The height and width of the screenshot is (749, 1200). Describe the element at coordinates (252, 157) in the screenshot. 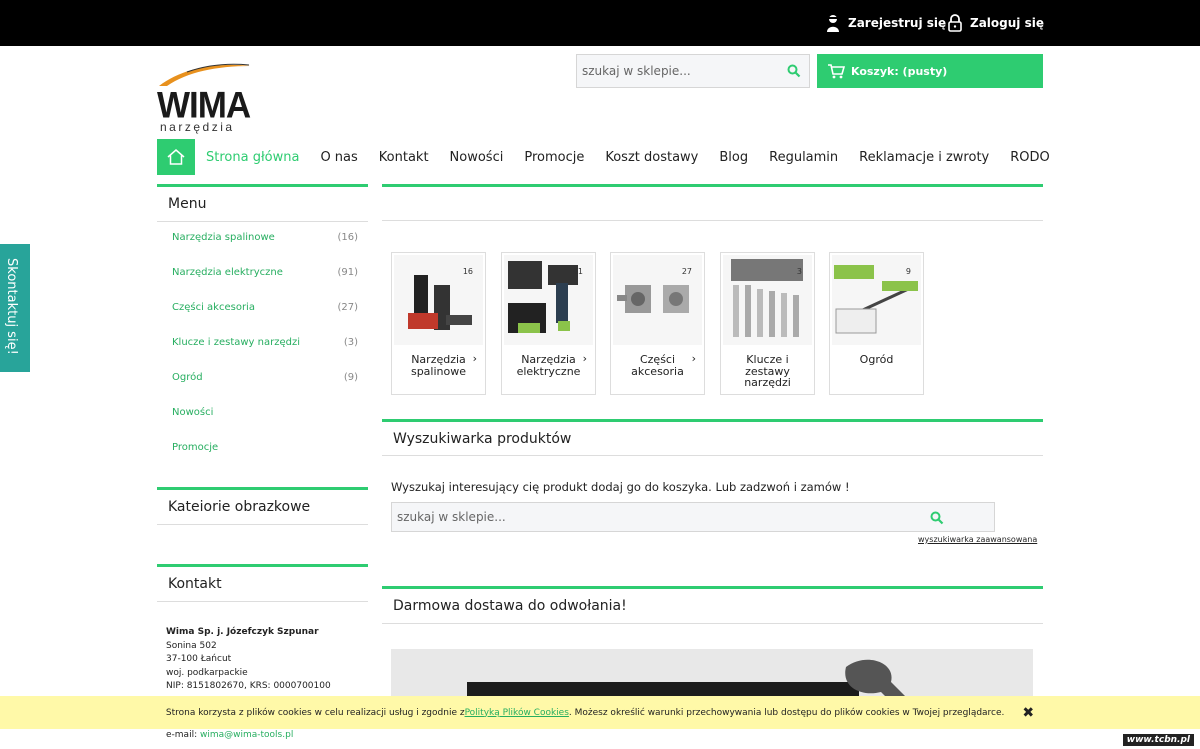

I see `nav-item-home: Strona główna` at that location.